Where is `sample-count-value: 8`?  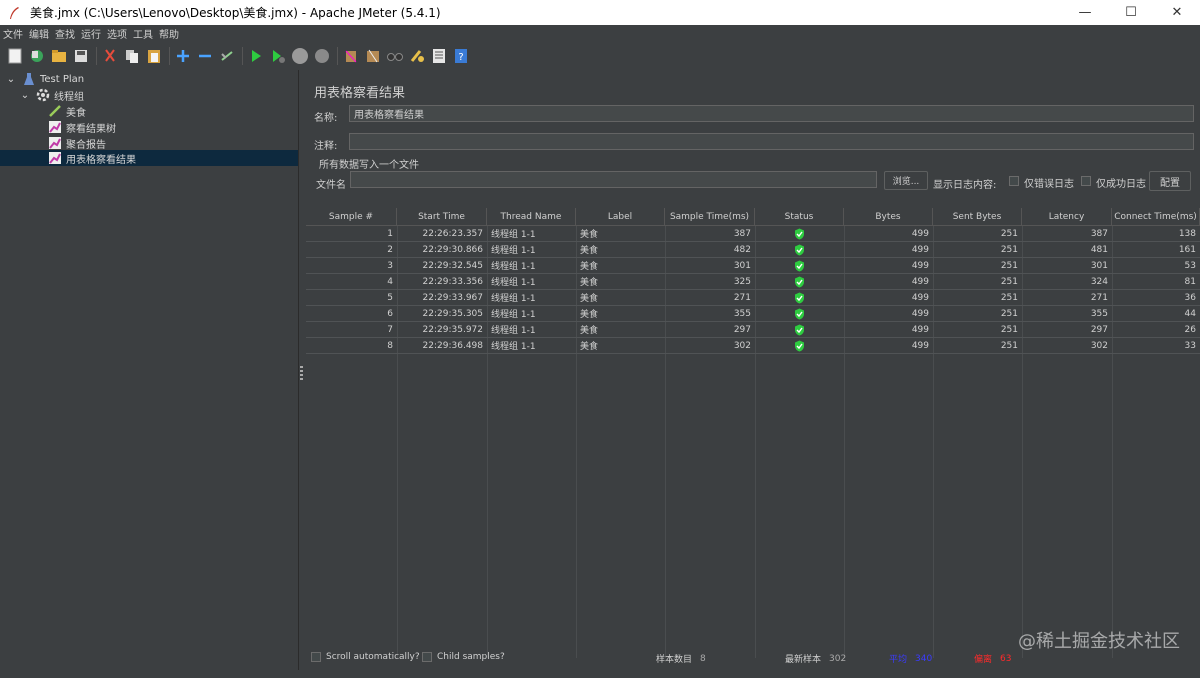
sample-count-value: 8 is located at coordinates (703, 658).